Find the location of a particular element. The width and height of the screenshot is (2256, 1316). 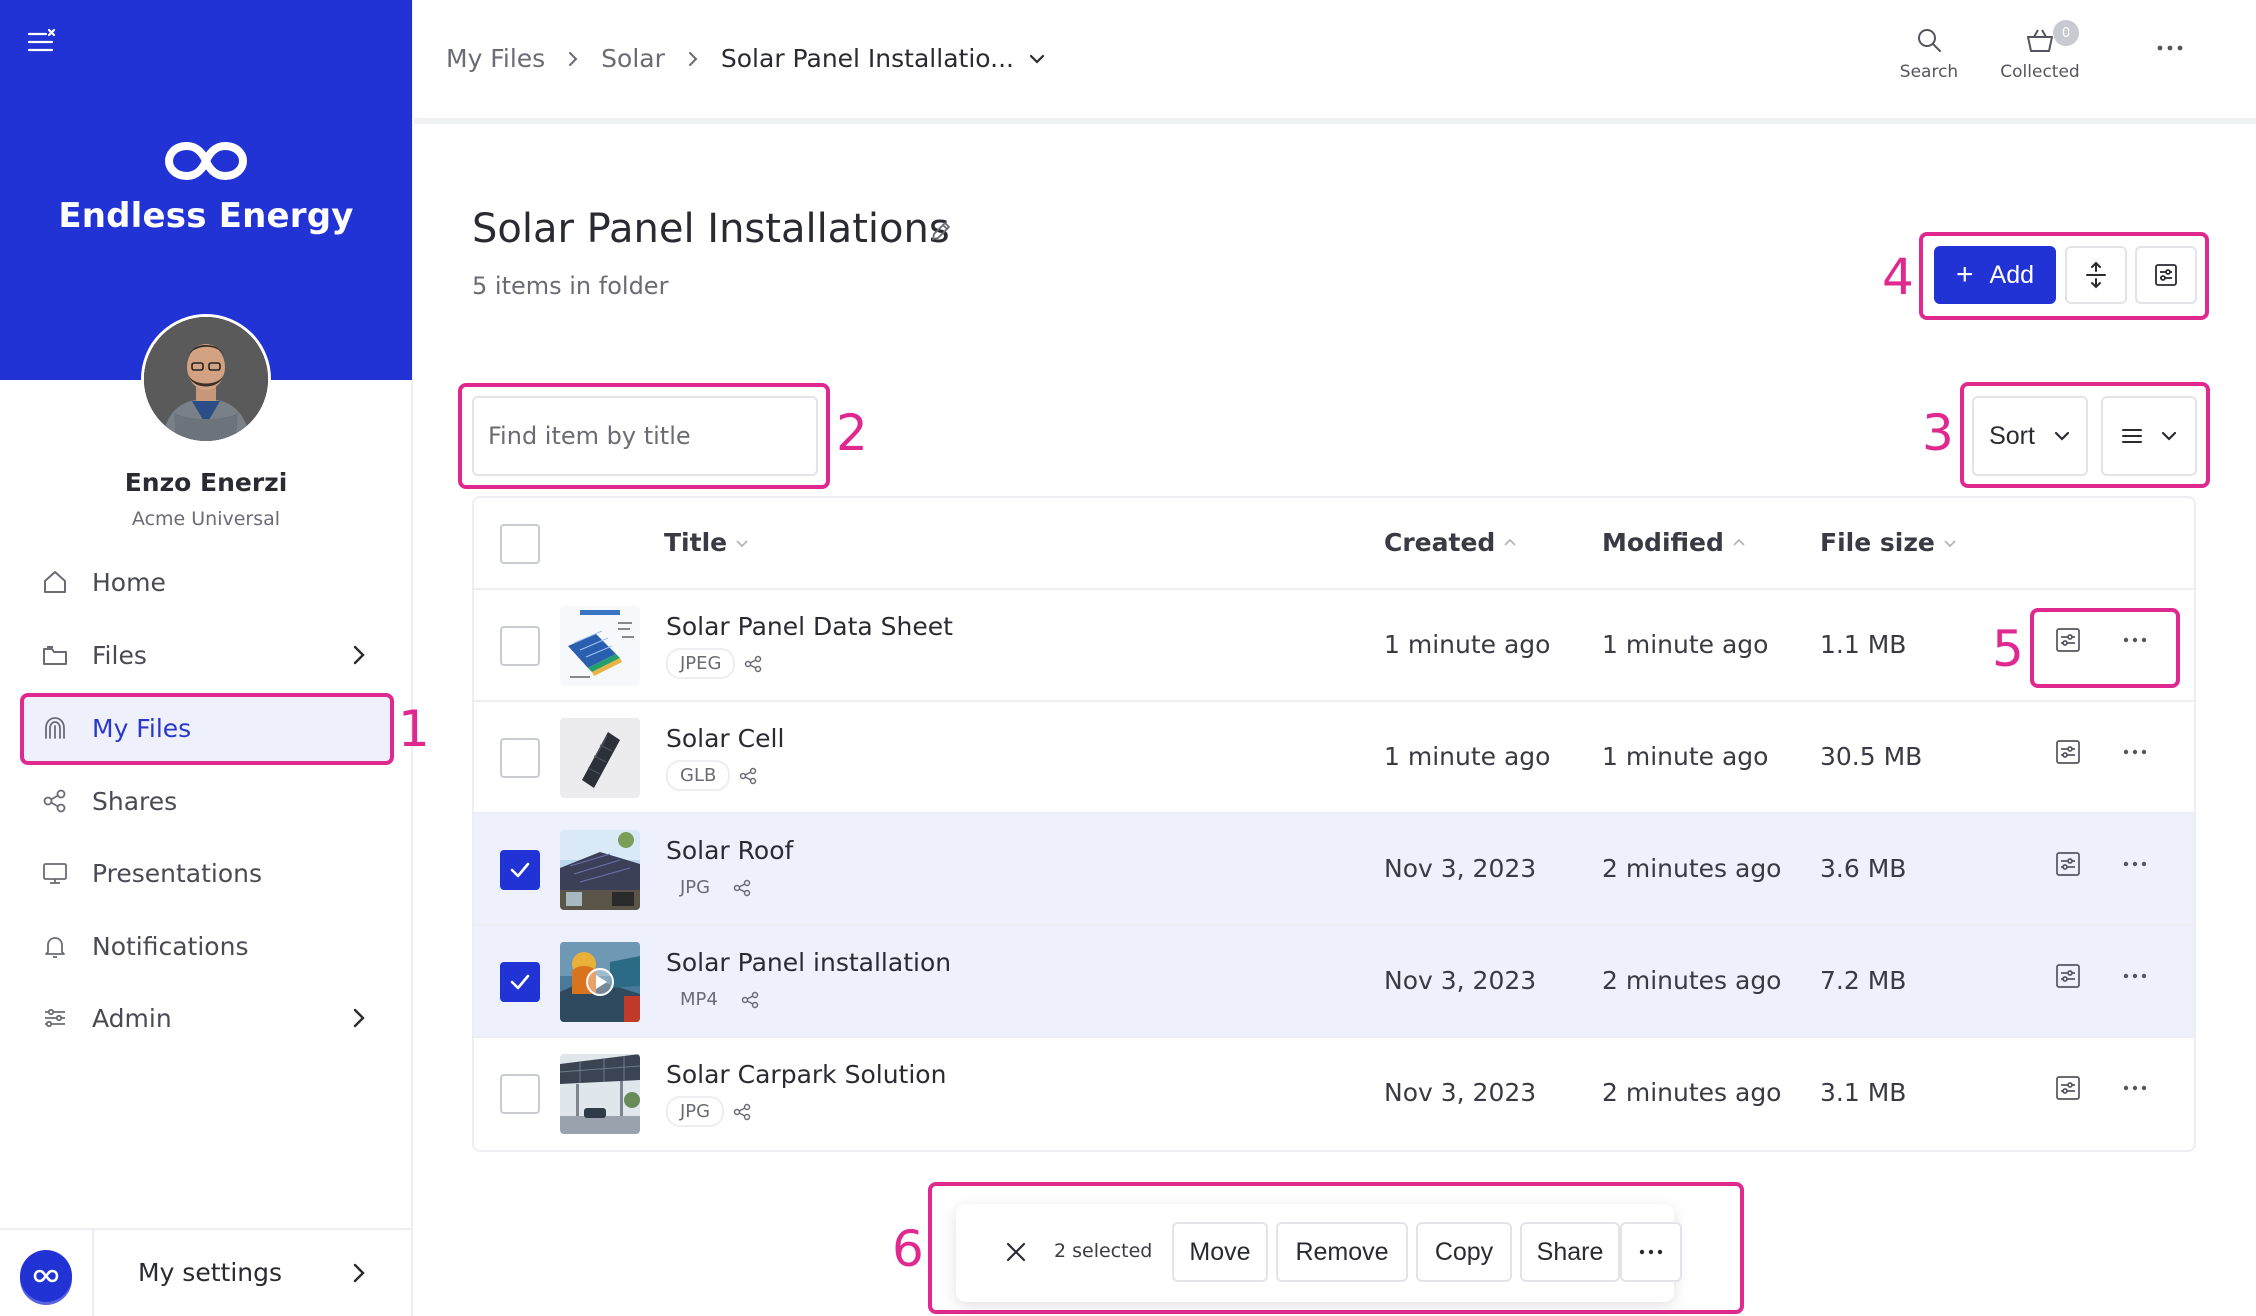

search-input is located at coordinates (645, 436).